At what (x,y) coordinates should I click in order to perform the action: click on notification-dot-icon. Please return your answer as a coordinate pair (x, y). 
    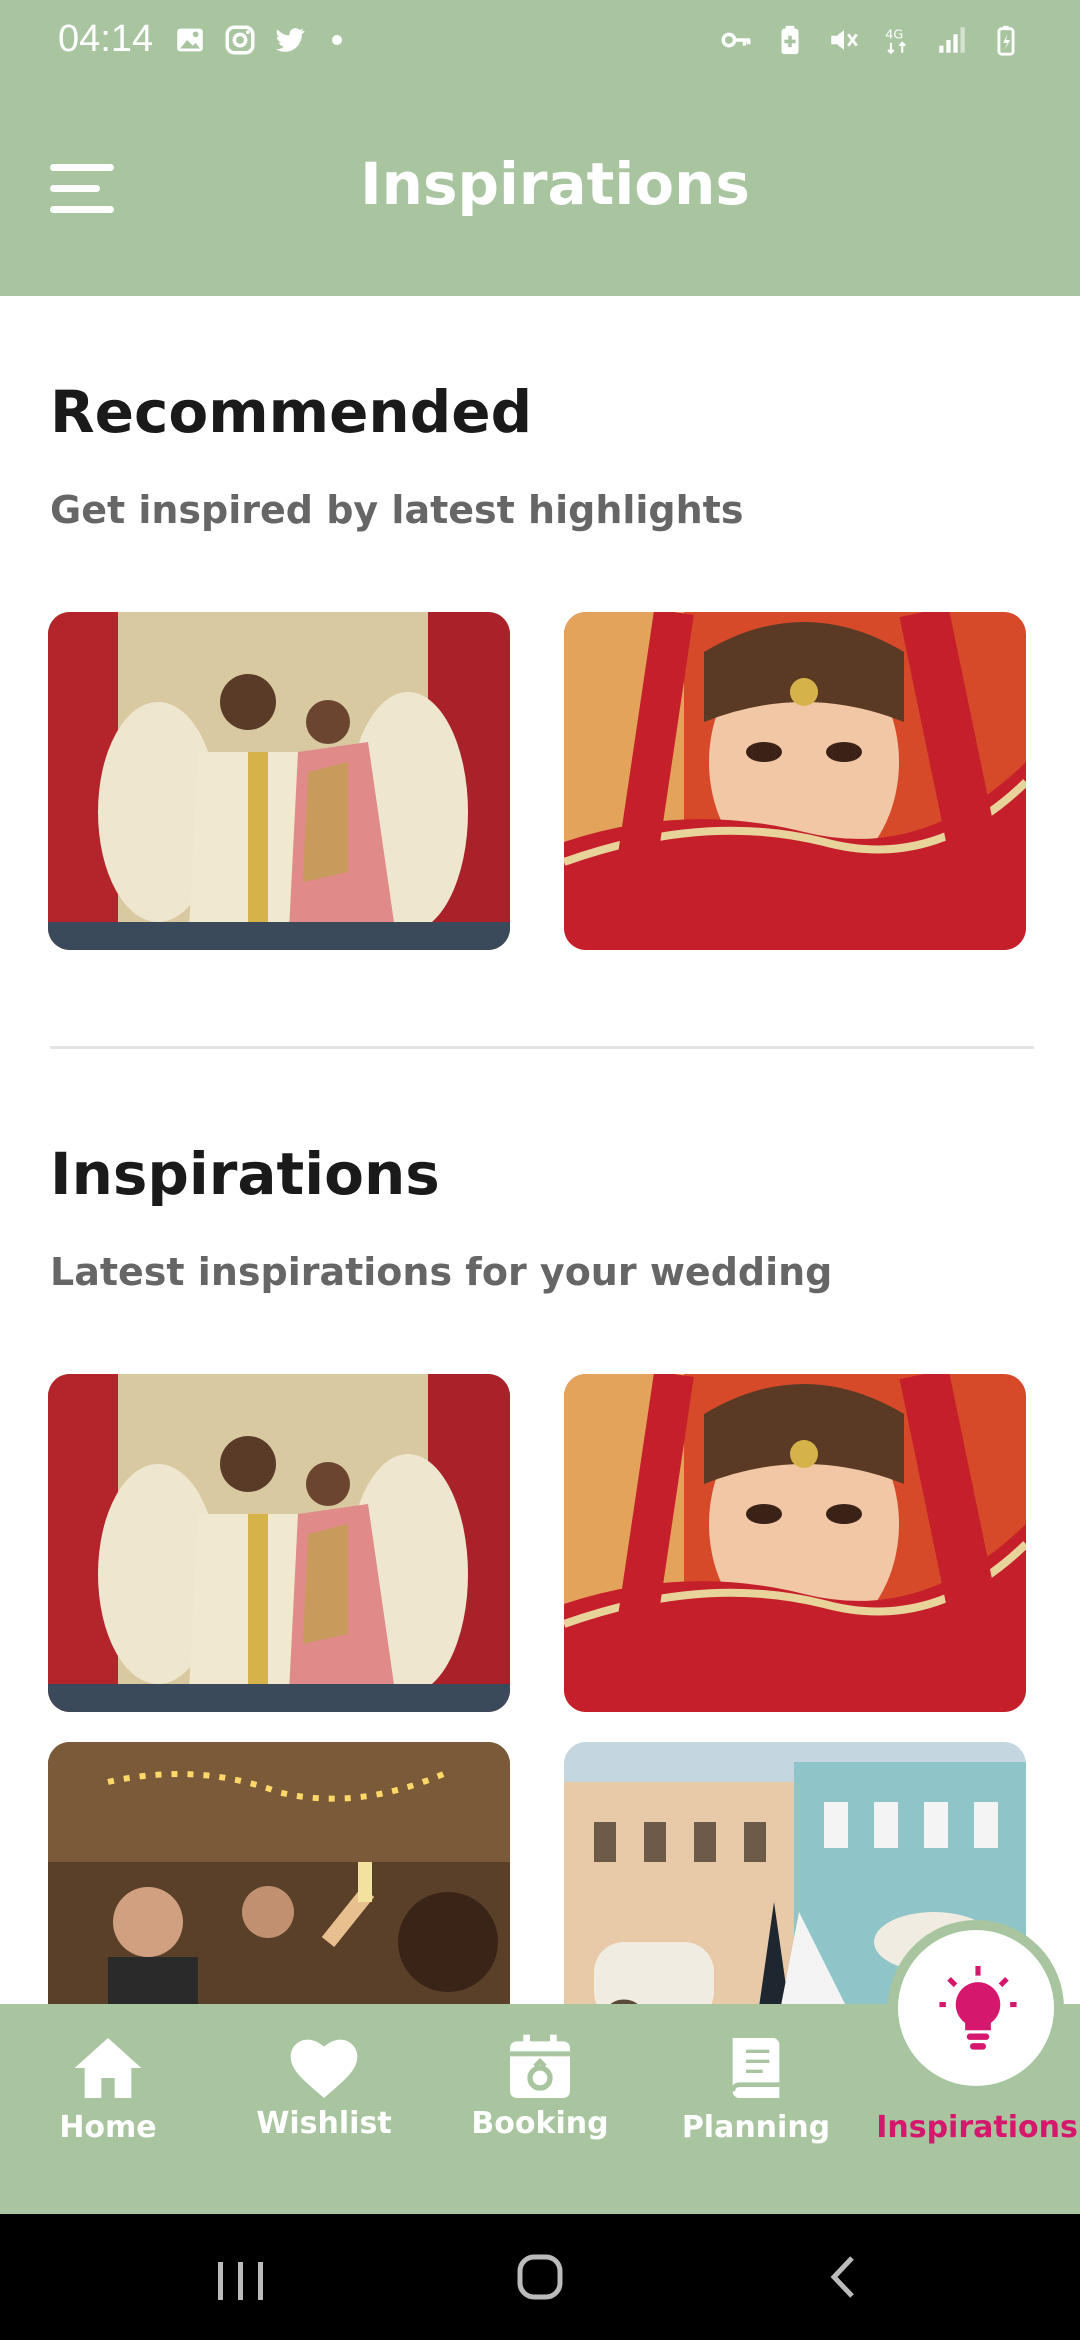
    Looking at the image, I should click on (337, 40).